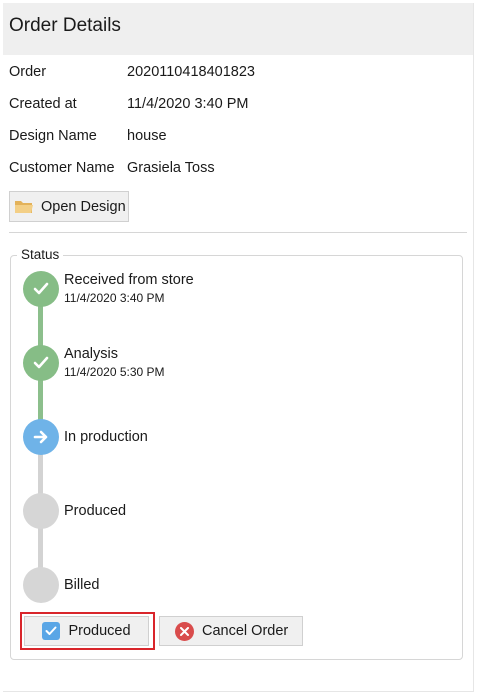 This screenshot has width=478, height=699. I want to click on arrow-right-icon, so click(40, 437).